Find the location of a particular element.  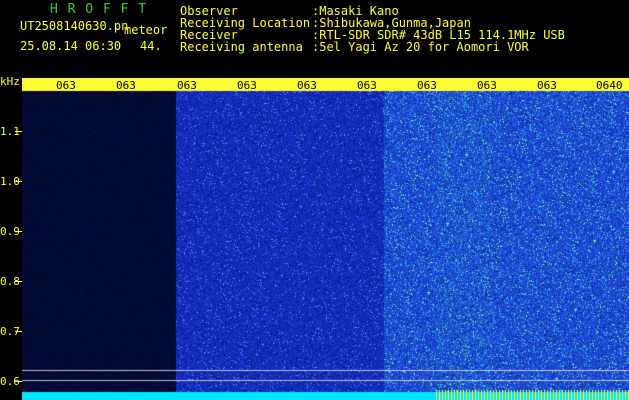

antenna-label: Receiving antenna is located at coordinates (241, 47).